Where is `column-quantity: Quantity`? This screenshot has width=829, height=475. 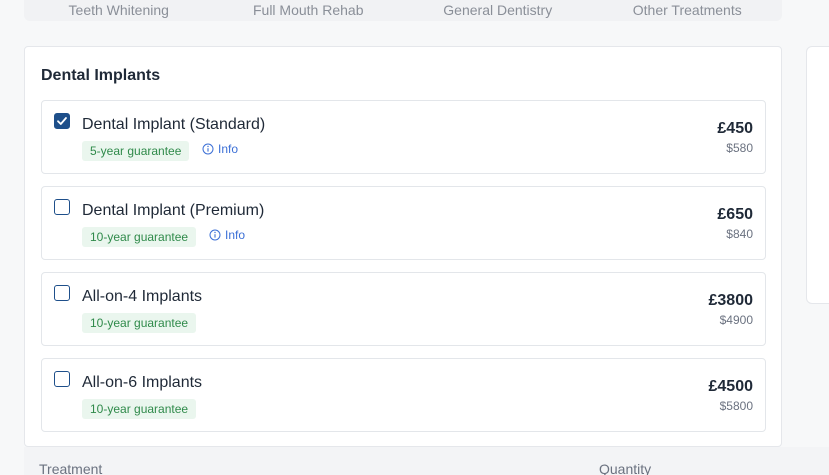
column-quantity: Quantity is located at coordinates (625, 468).